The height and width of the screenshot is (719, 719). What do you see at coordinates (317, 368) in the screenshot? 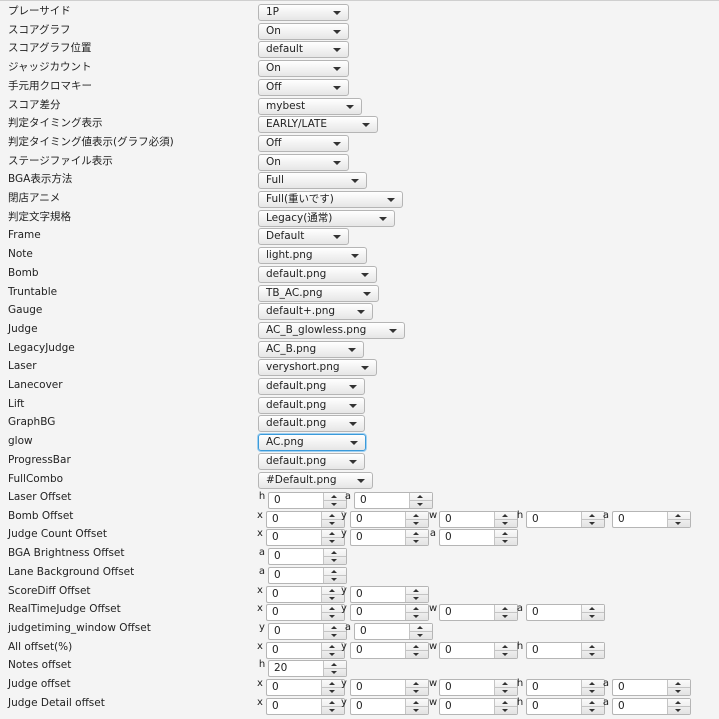
I see `setting-dropdown: veryshort.png` at bounding box center [317, 368].